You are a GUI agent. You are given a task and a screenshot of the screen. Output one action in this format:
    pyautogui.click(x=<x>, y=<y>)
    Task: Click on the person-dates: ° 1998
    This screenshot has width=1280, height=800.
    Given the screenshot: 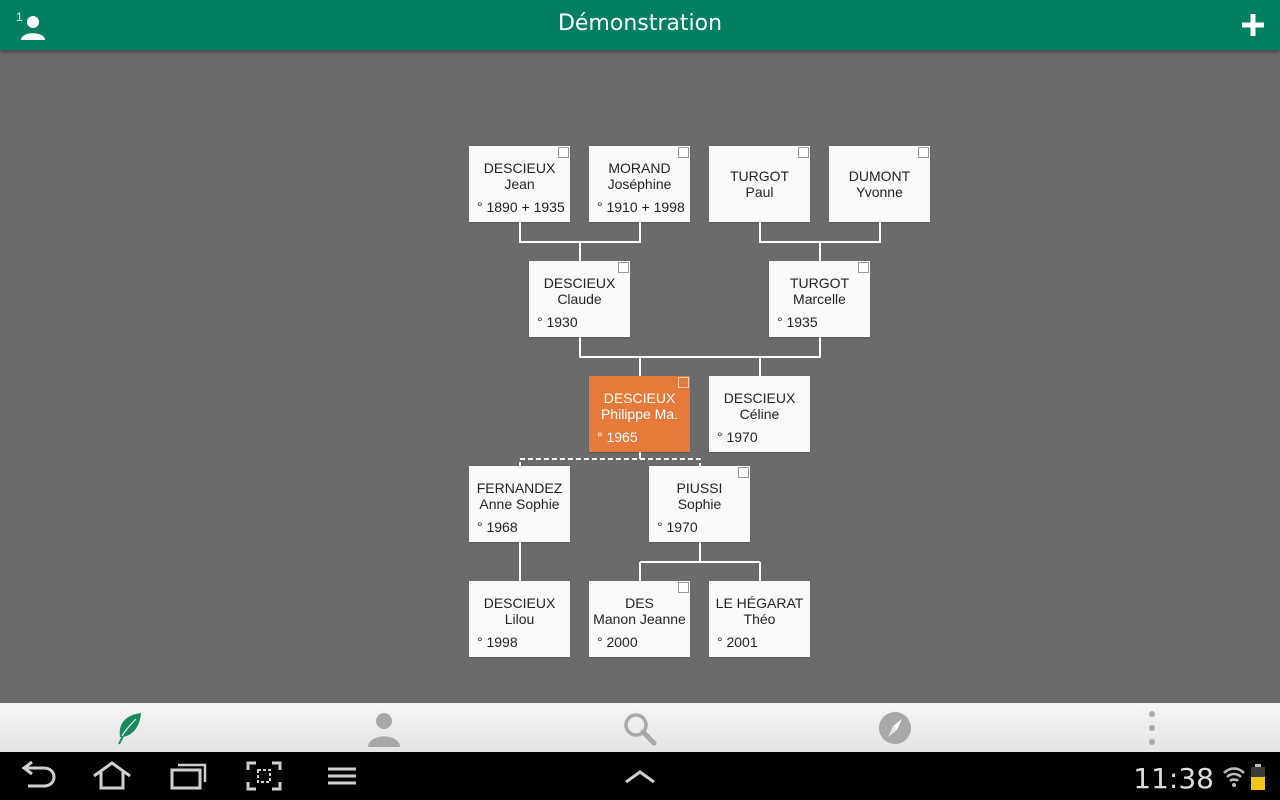 What is the action you would take?
    pyautogui.click(x=497, y=642)
    